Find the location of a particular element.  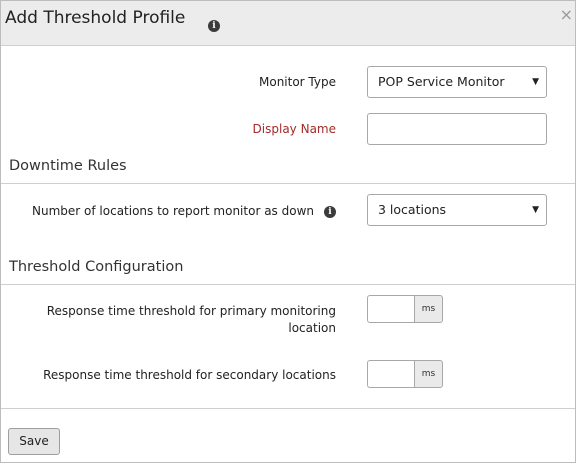

dialog-title: Add Threshold Profile i is located at coordinates (112, 20).